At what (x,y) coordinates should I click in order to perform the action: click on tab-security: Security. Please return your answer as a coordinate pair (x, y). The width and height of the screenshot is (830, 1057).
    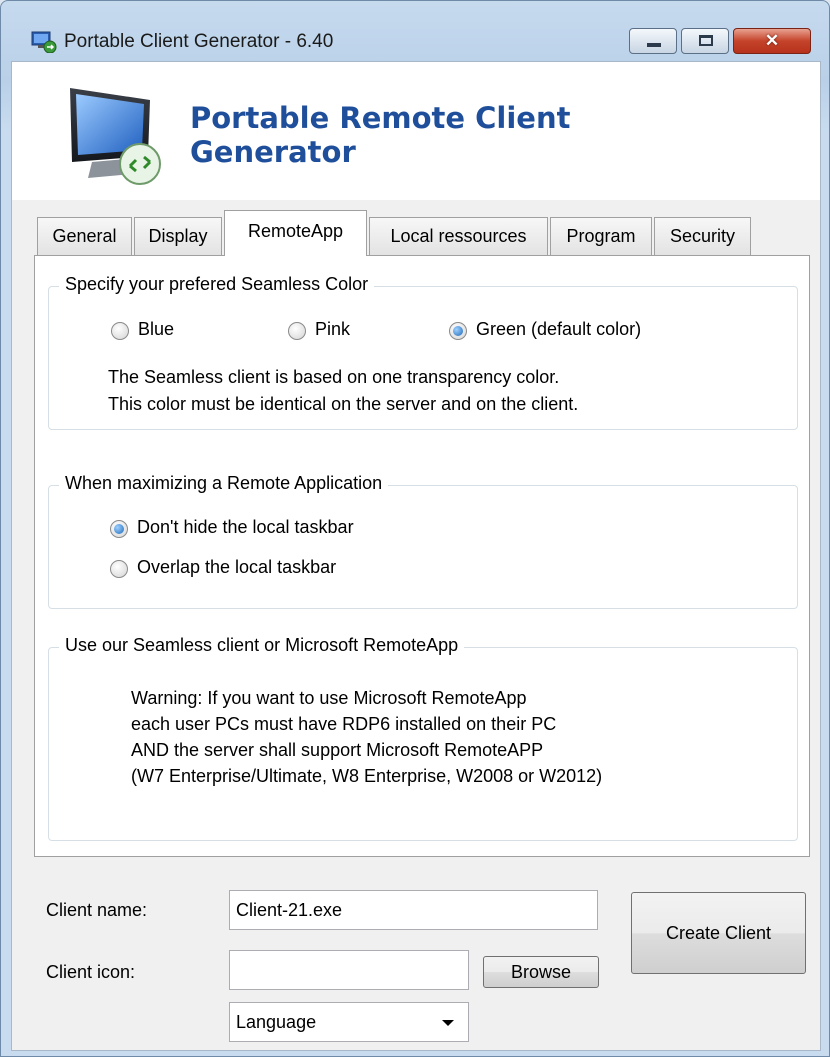
    Looking at the image, I should click on (702, 236).